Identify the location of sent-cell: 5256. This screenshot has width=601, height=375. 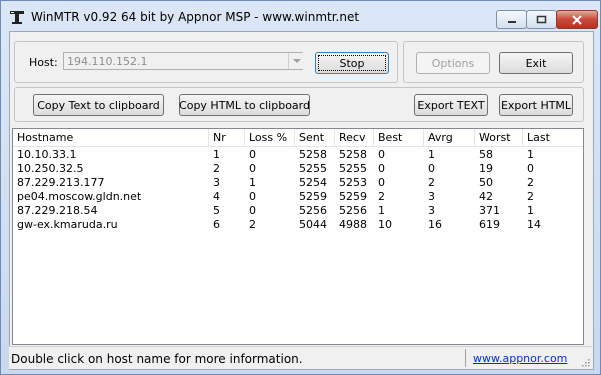
(313, 210).